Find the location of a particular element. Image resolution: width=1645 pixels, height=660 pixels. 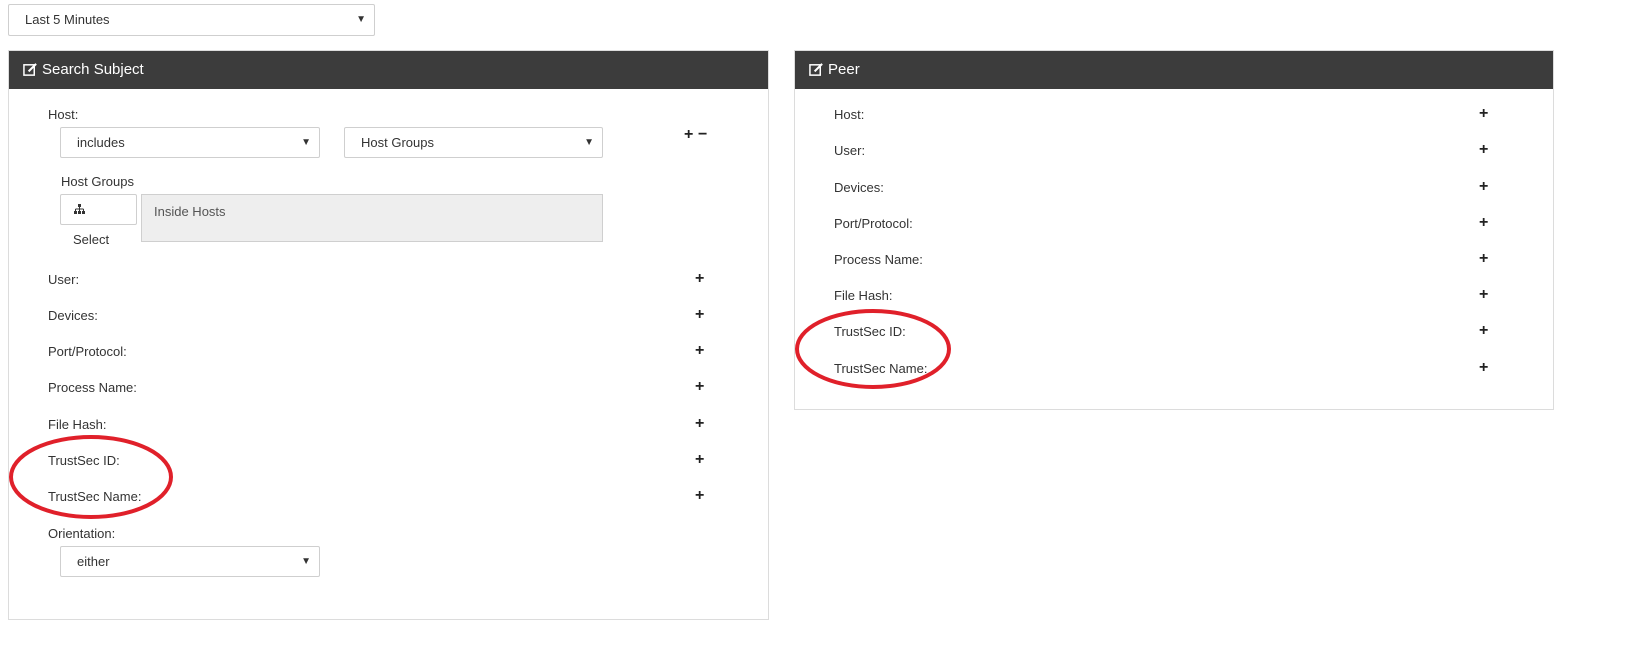

host-operator-value: includes is located at coordinates (101, 142).